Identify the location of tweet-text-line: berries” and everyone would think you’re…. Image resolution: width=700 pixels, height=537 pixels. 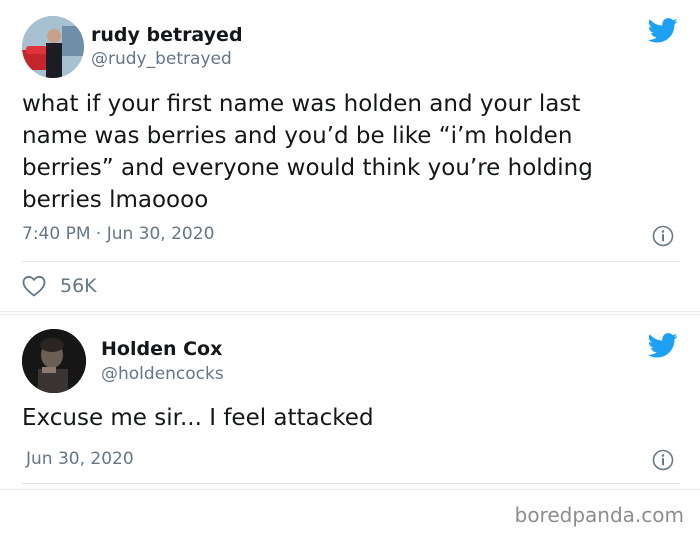
(307, 168).